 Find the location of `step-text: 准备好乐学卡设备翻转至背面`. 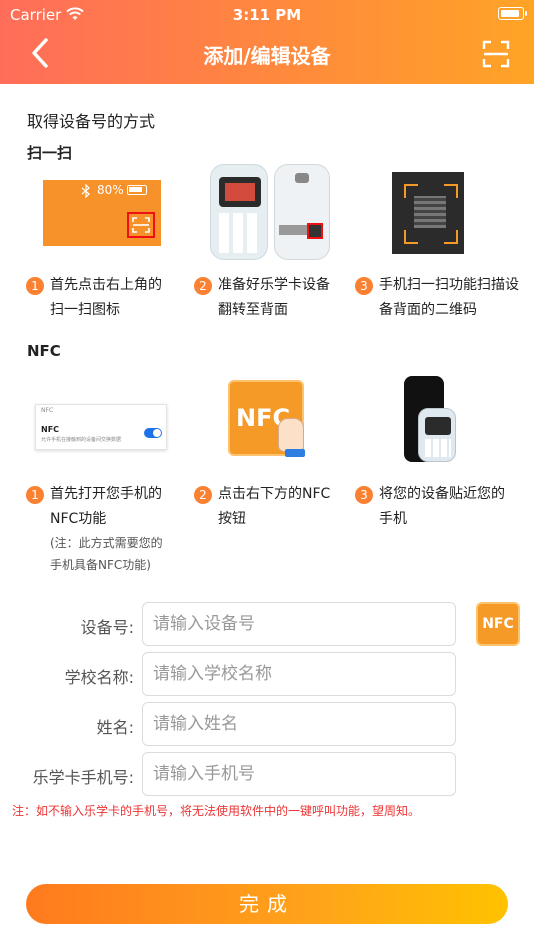

step-text: 准备好乐学卡设备翻转至背面 is located at coordinates (274, 297).